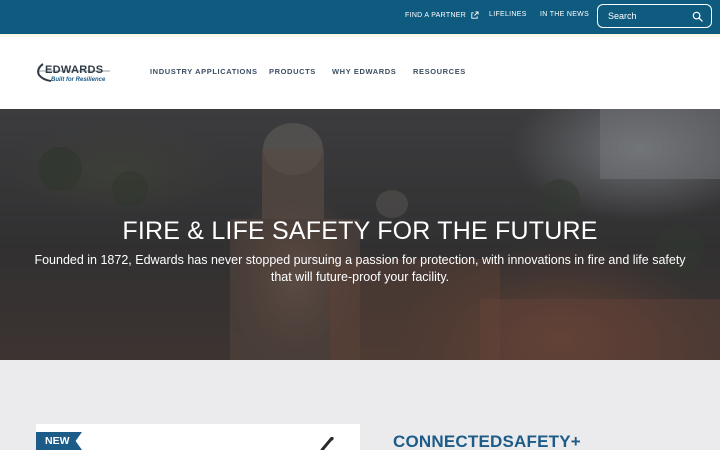  I want to click on logo-tagline: Built for Resilience, so click(78, 80).